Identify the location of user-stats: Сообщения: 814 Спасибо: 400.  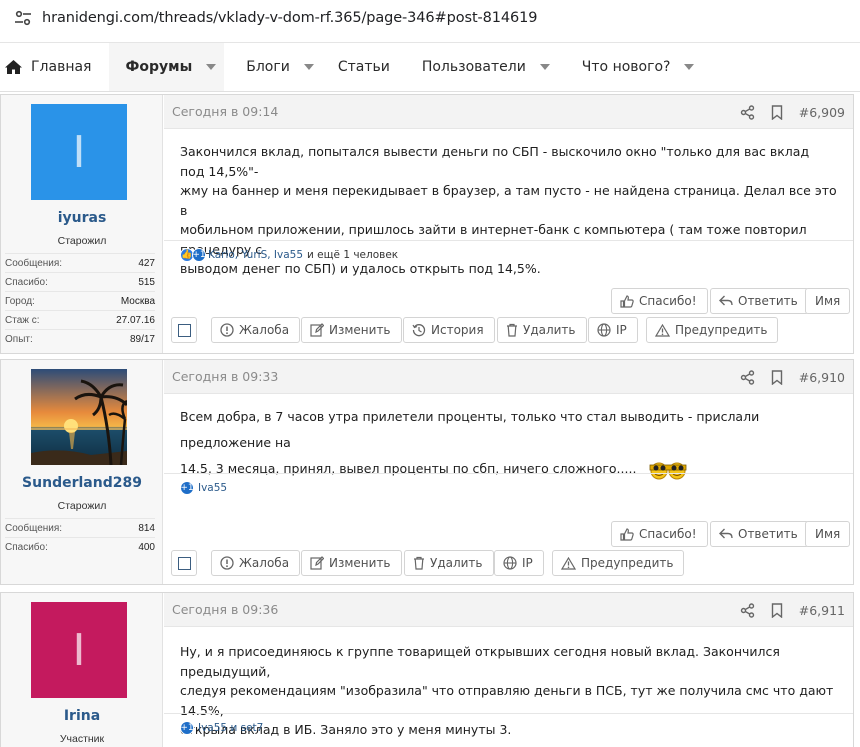
(80, 537).